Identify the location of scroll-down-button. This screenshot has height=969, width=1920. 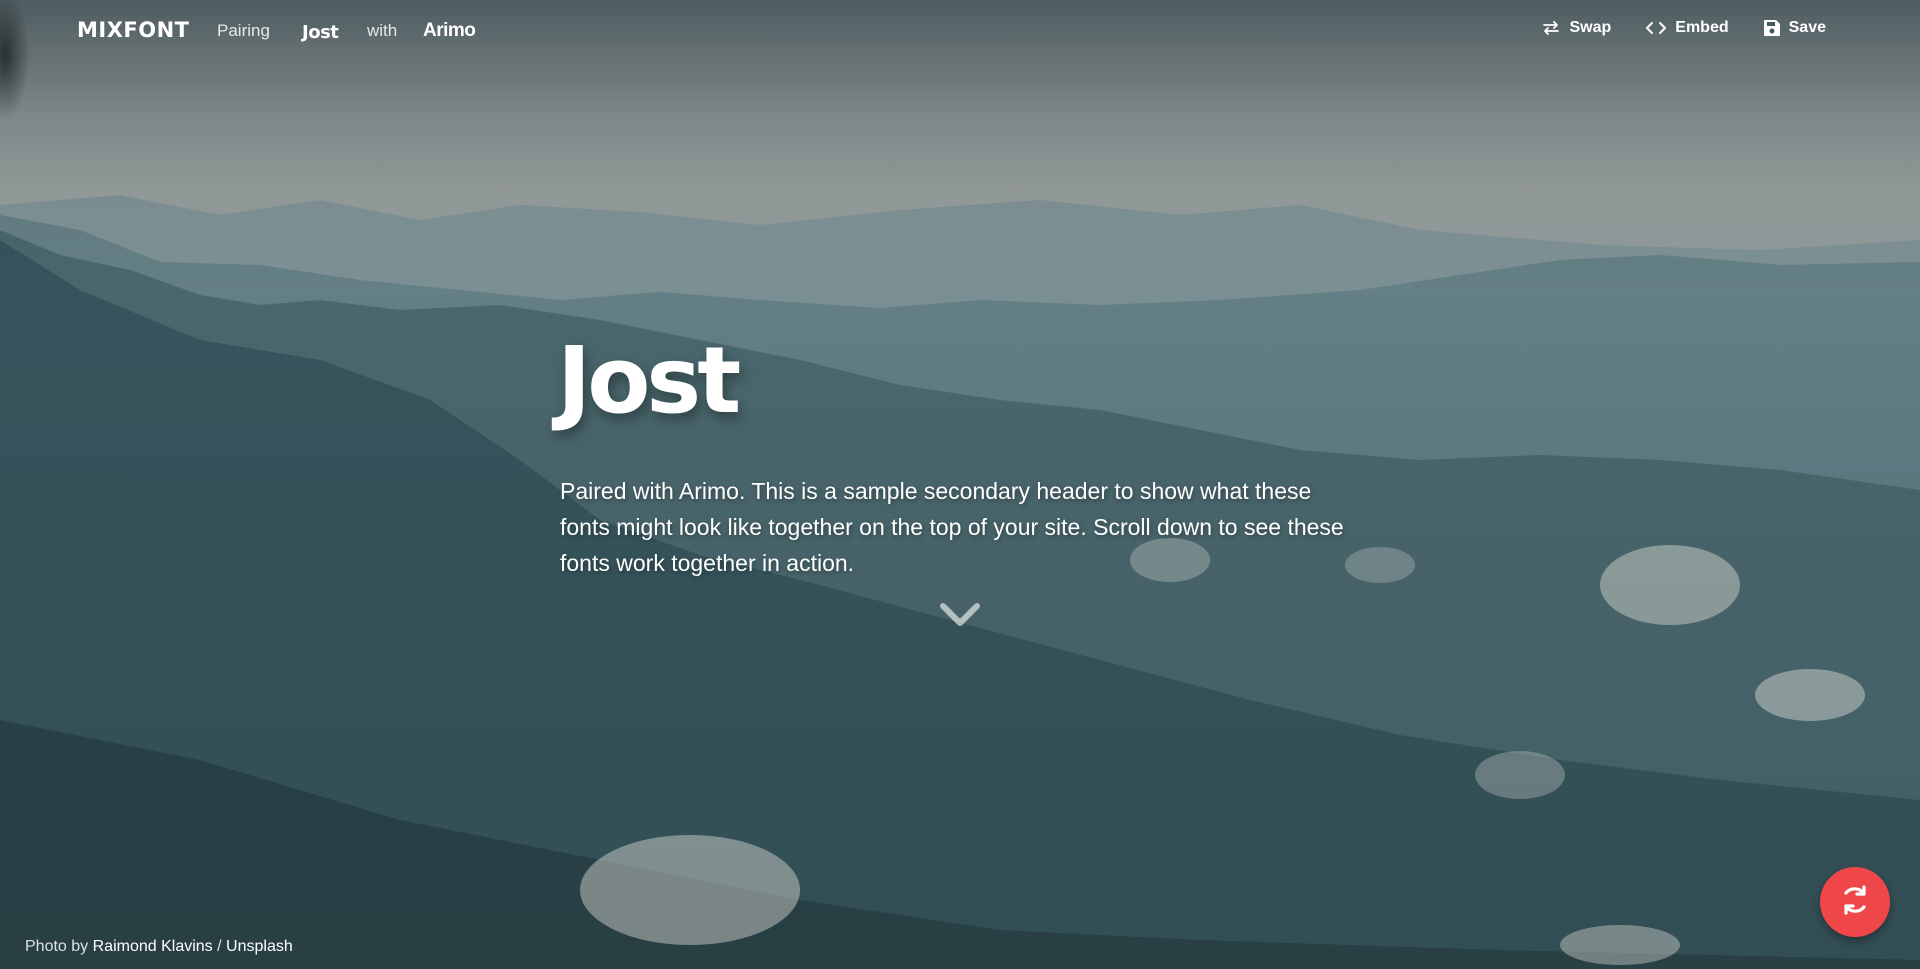
(960, 616).